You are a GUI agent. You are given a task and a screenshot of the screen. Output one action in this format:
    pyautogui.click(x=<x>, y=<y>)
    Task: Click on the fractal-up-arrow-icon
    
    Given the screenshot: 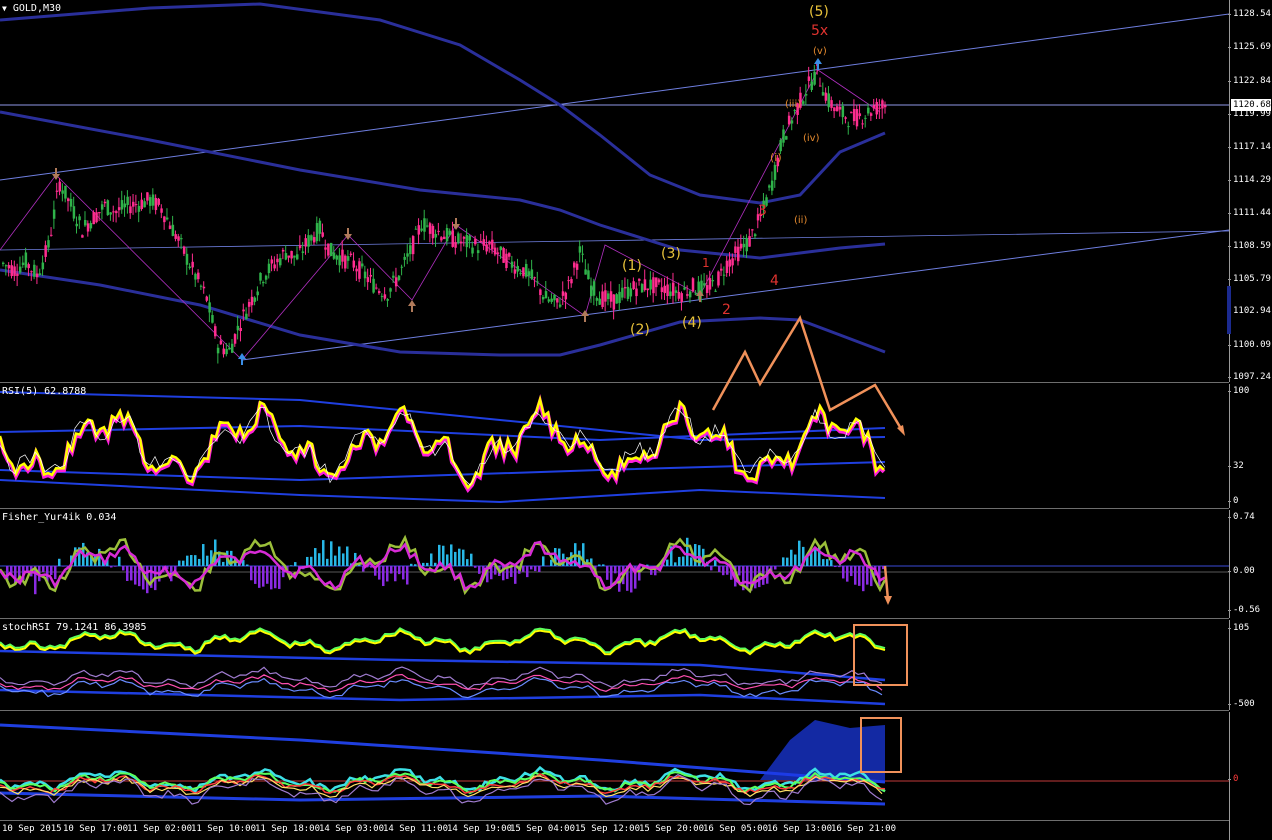 What is the action you would take?
    pyautogui.click(x=818, y=64)
    